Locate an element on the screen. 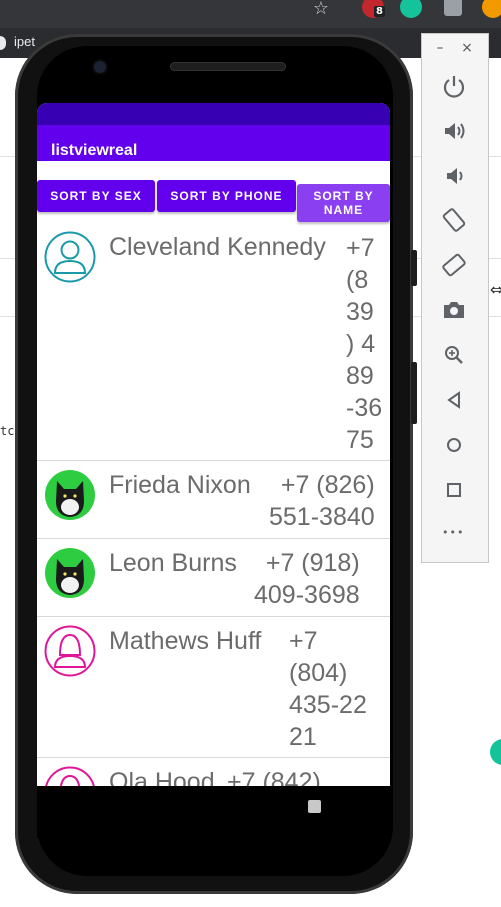 The height and width of the screenshot is (907, 501). power-icon is located at coordinates (454, 86).